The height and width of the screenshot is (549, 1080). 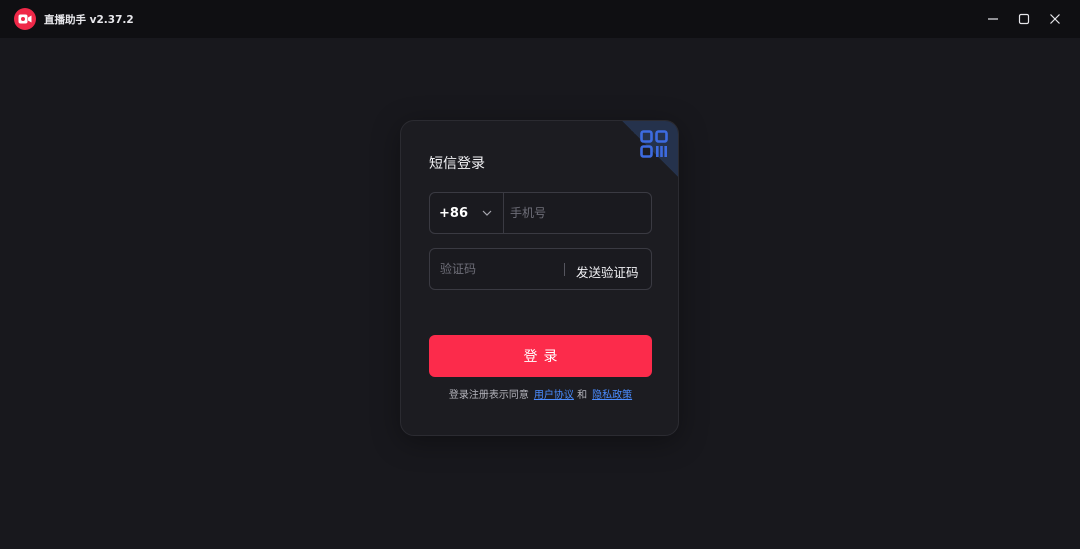 I want to click on phone-field-group: +86, so click(x=540, y=213).